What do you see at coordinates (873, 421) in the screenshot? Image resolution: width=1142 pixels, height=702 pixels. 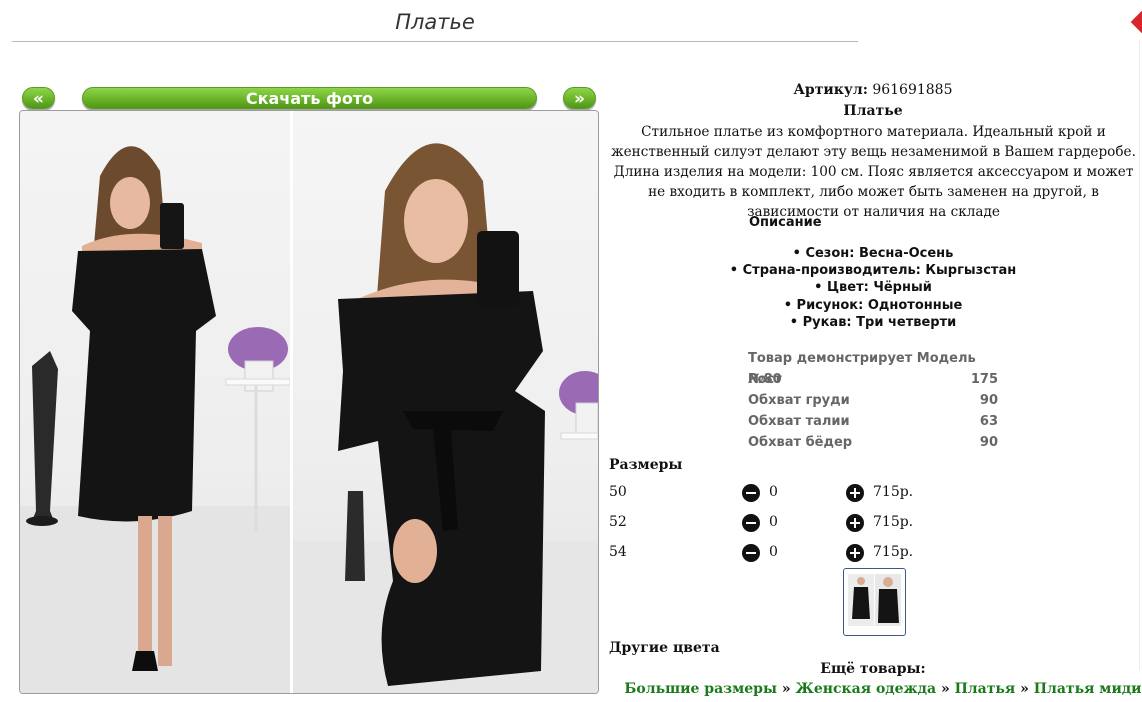 I see `model-row: Обхват талии 63` at bounding box center [873, 421].